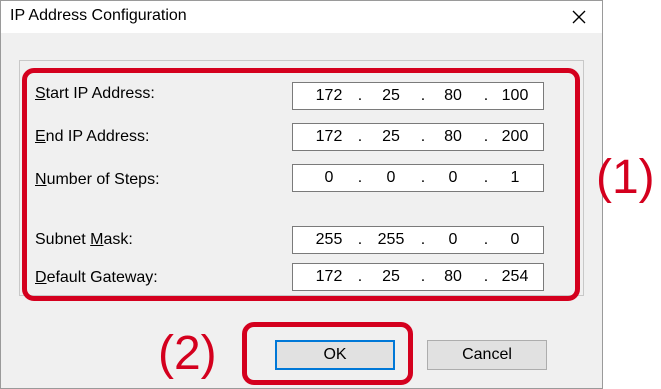 The height and width of the screenshot is (389, 661). I want to click on close-icon, so click(579, 17).